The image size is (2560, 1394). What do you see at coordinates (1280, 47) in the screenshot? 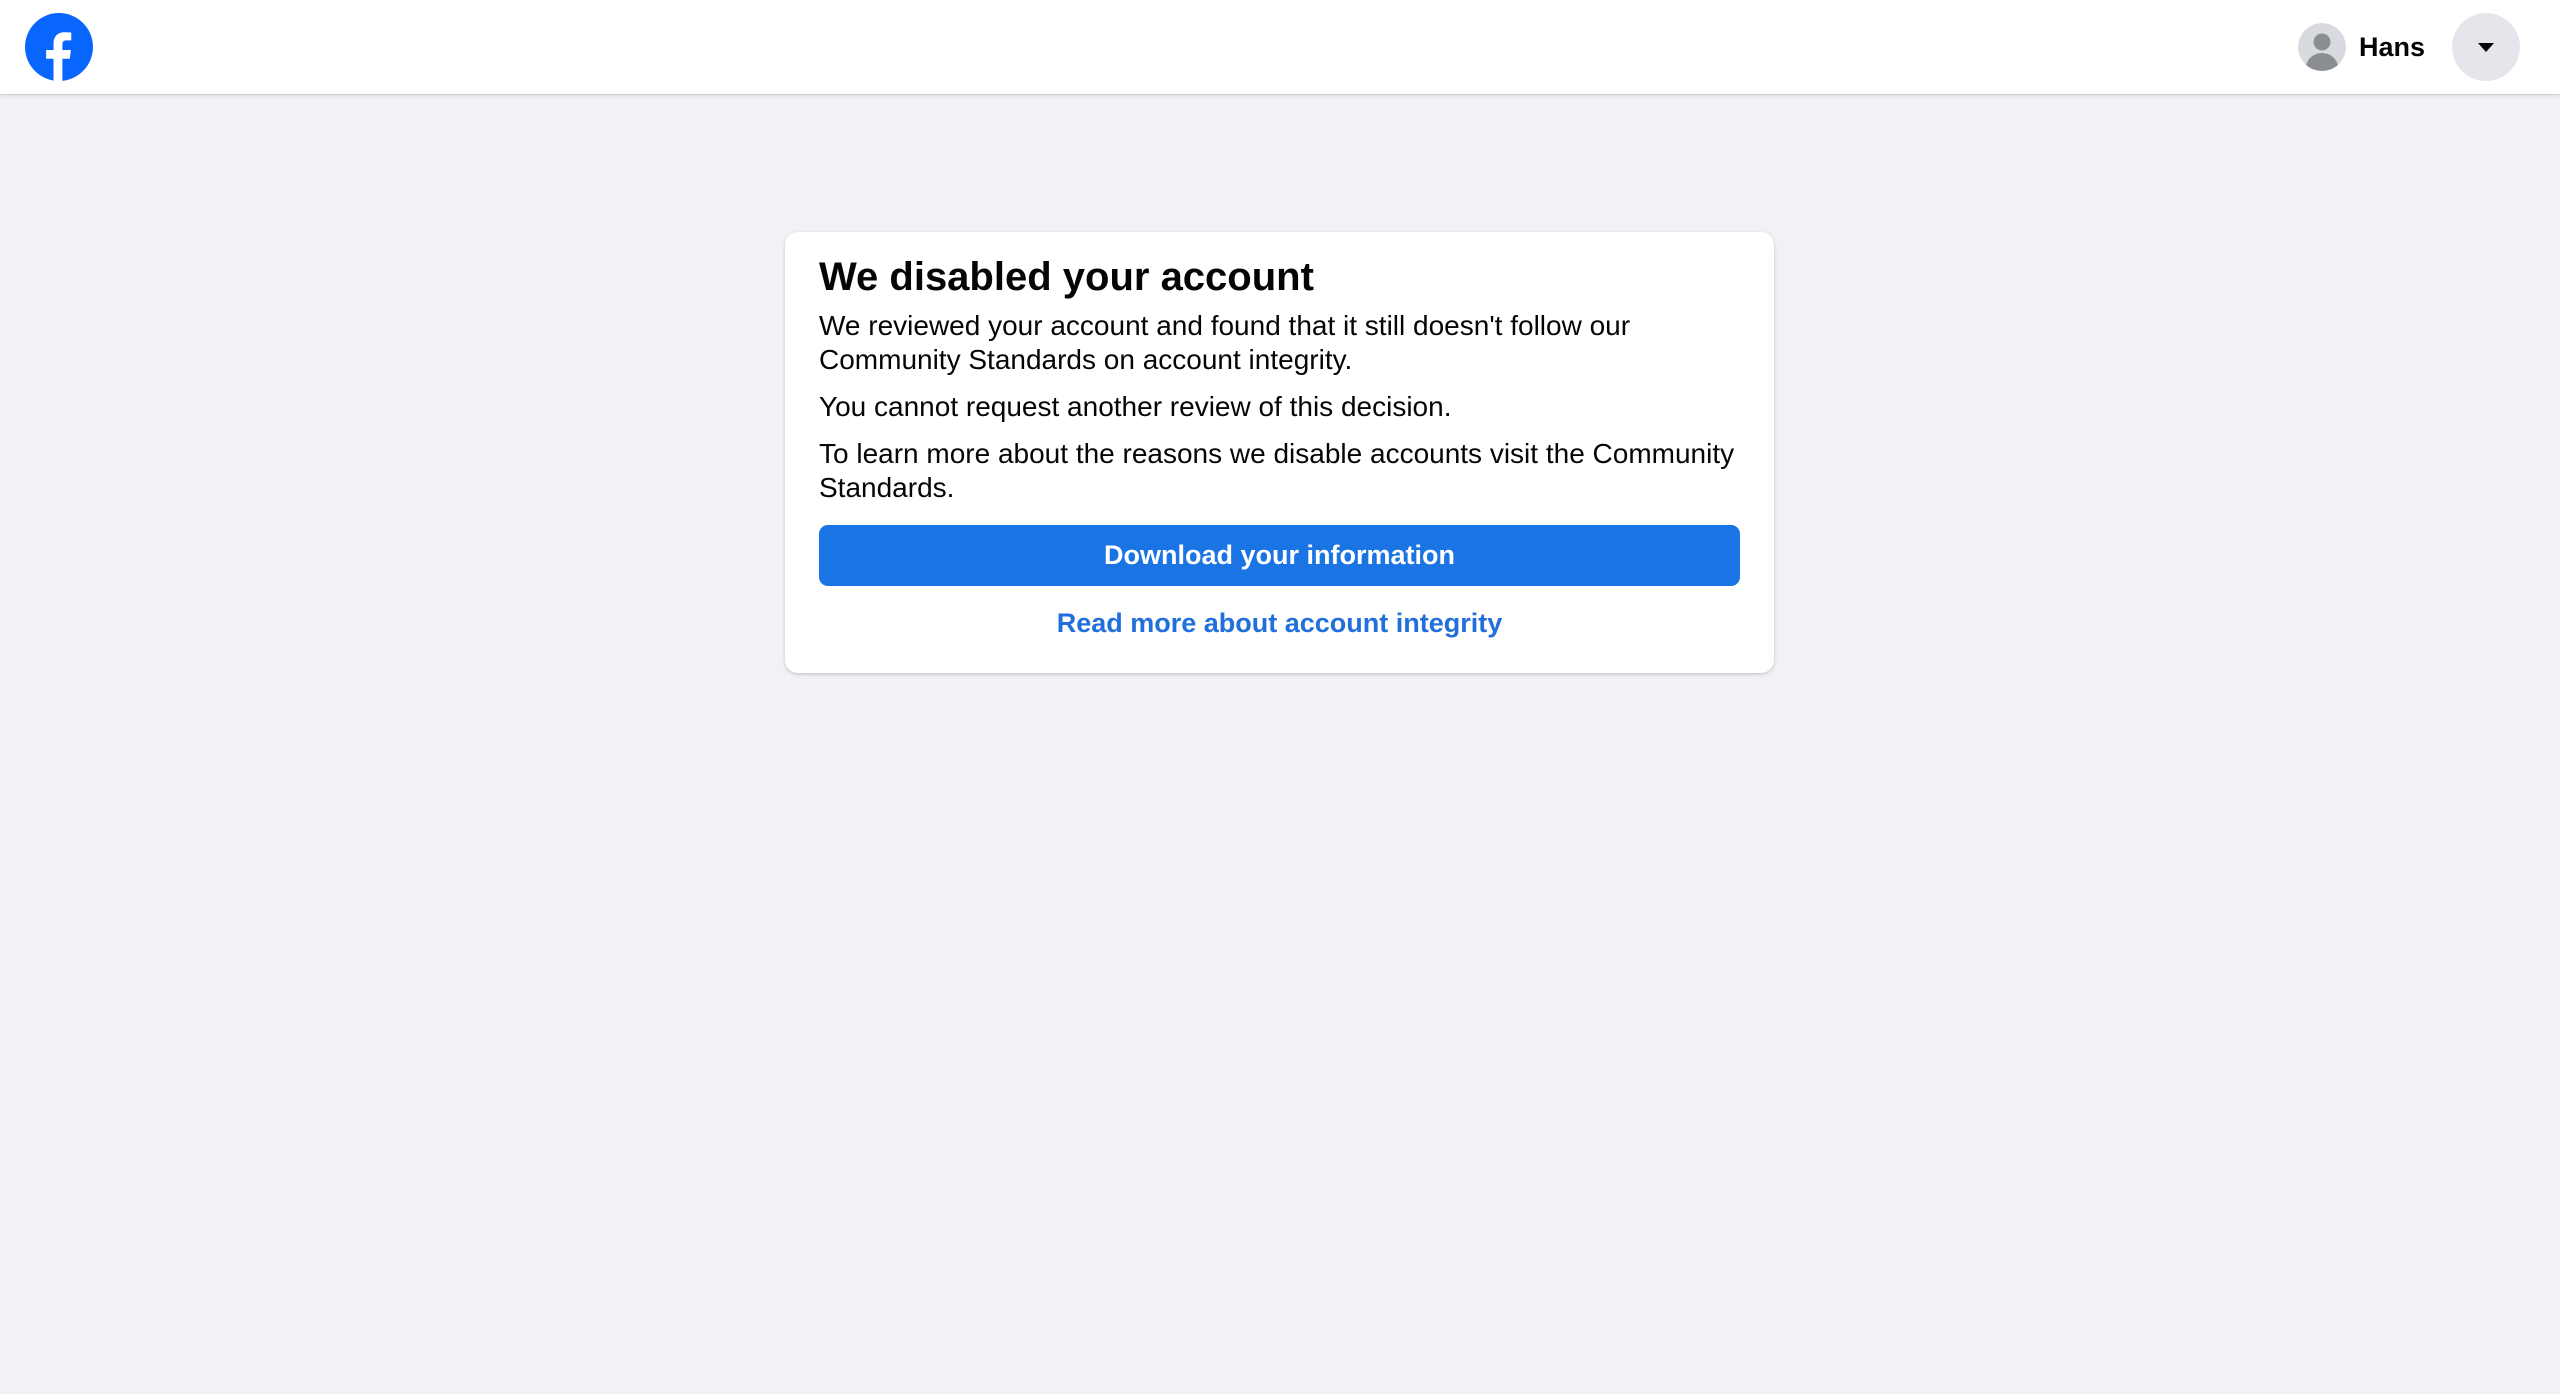
I see `top-navigation-bar: Hans` at bounding box center [1280, 47].